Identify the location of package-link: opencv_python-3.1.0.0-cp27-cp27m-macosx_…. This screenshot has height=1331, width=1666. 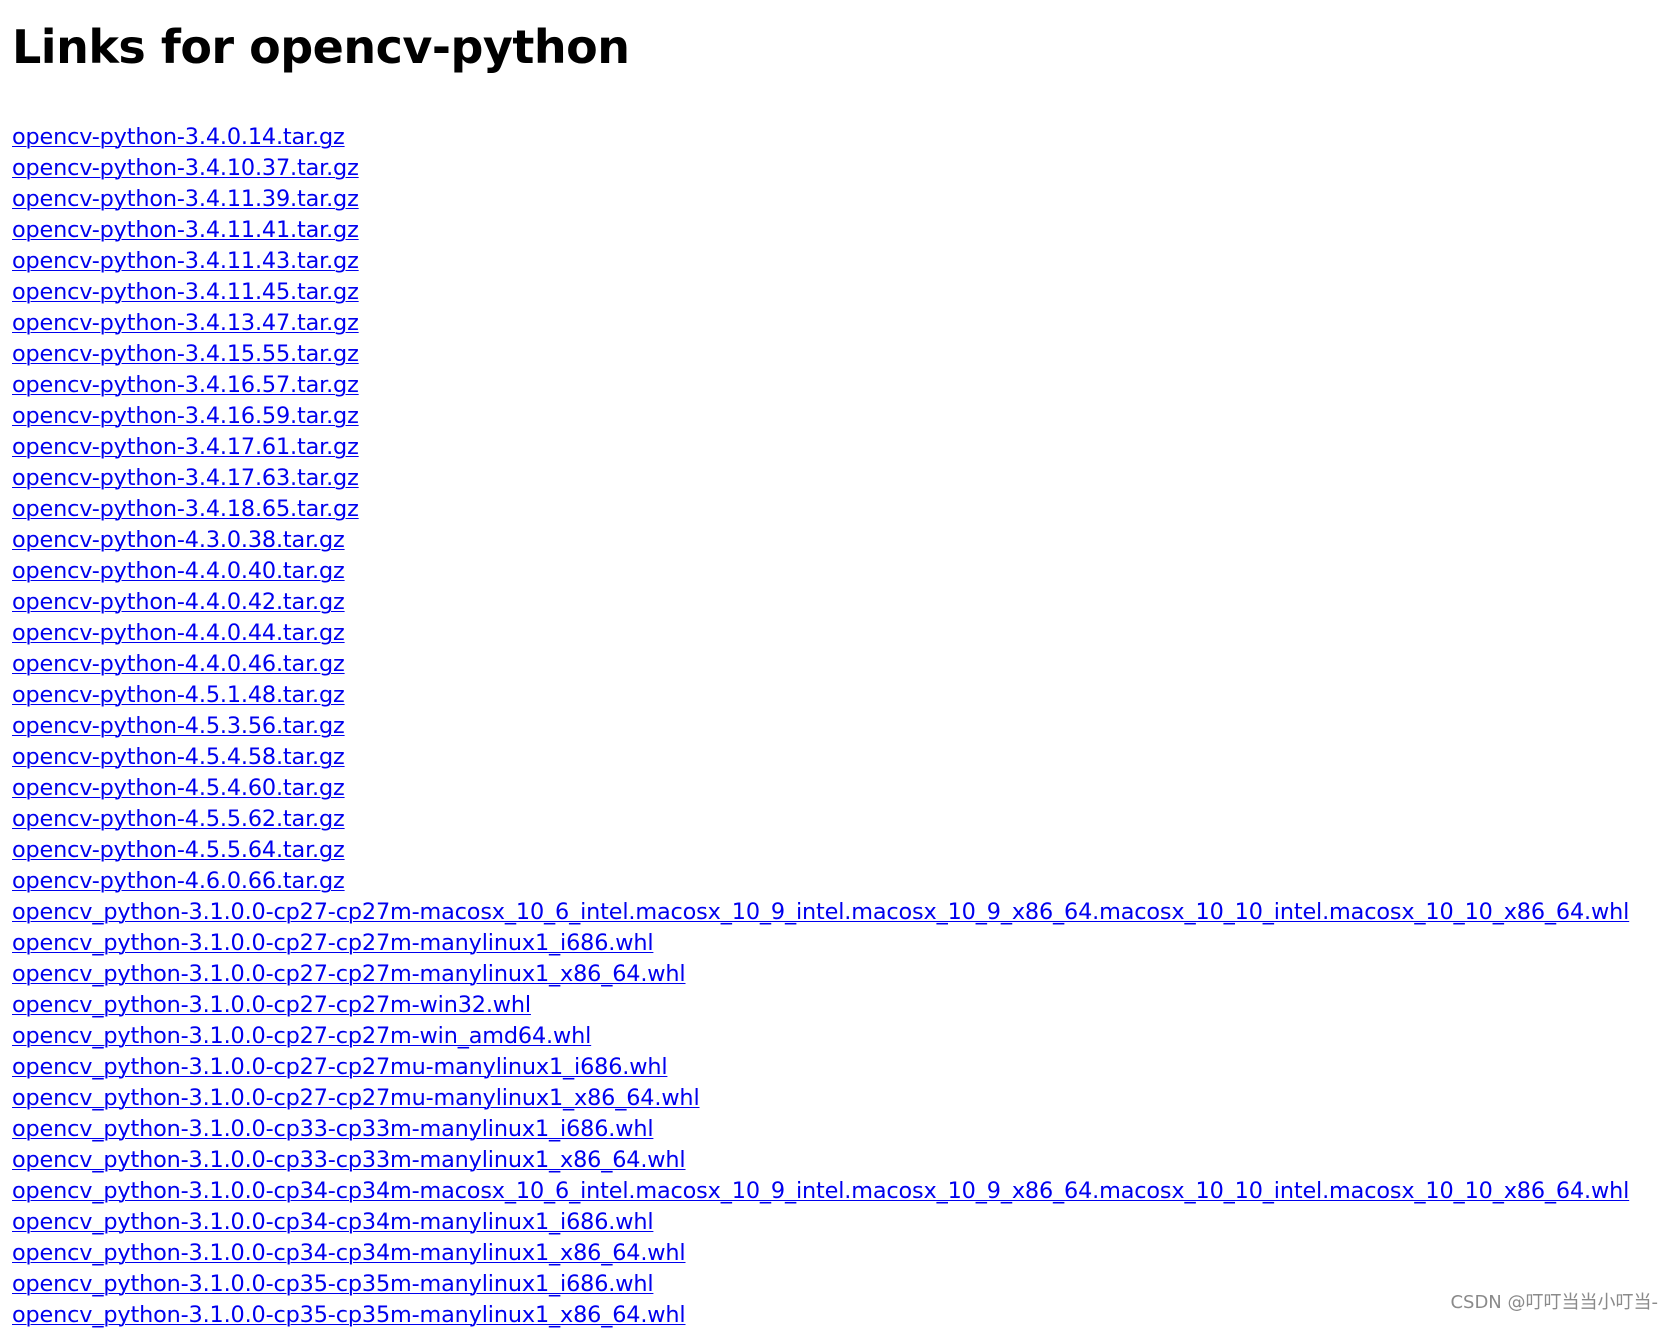
(837, 912).